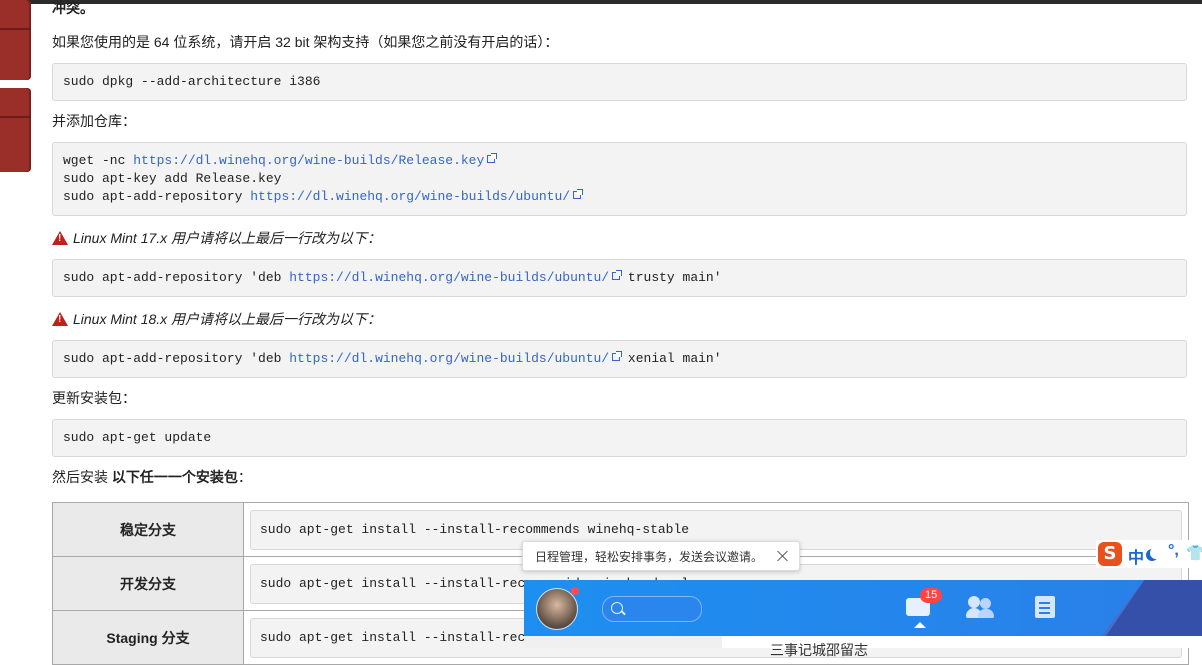 The width and height of the screenshot is (1202, 665). What do you see at coordinates (227, 319) in the screenshot?
I see `warning-text: Linux Mint 18.x 用户请将以上最后一行改为以下：` at bounding box center [227, 319].